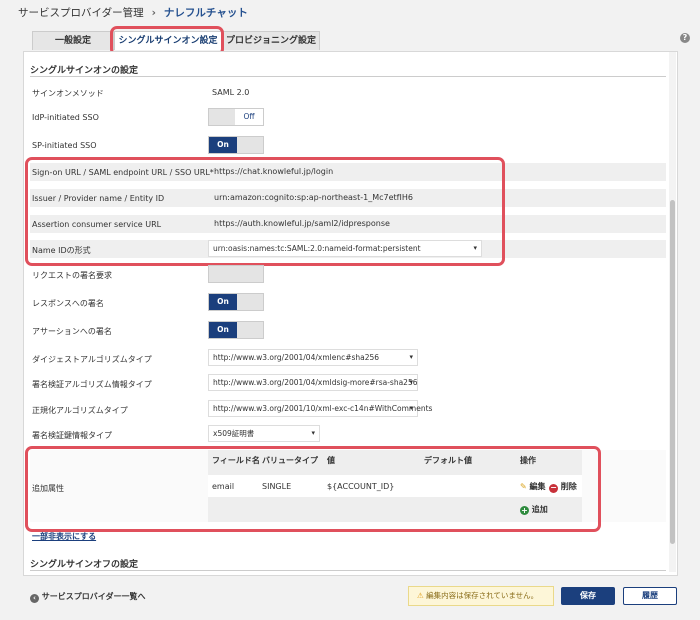 The image size is (700, 620). What do you see at coordinates (264, 433) in the screenshot?
I see `key-info-select: x509証明書 ▾` at bounding box center [264, 433].